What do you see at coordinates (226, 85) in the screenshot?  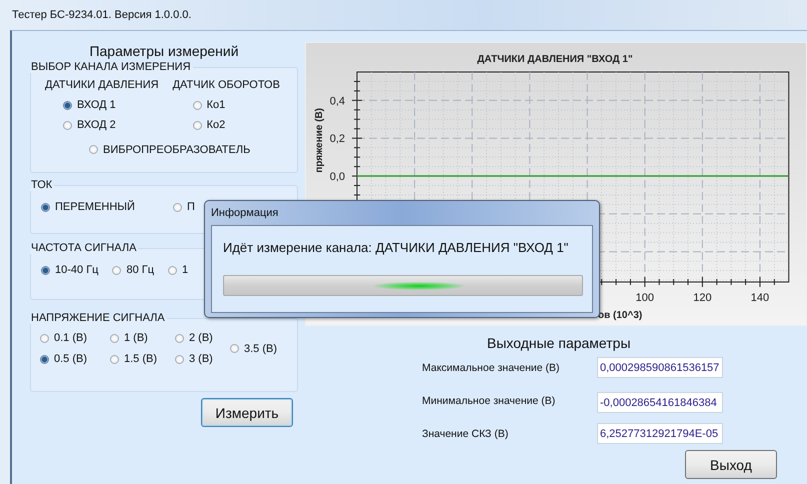 I see `column-heading: ДАТЧИК ОБОРОТОВ` at bounding box center [226, 85].